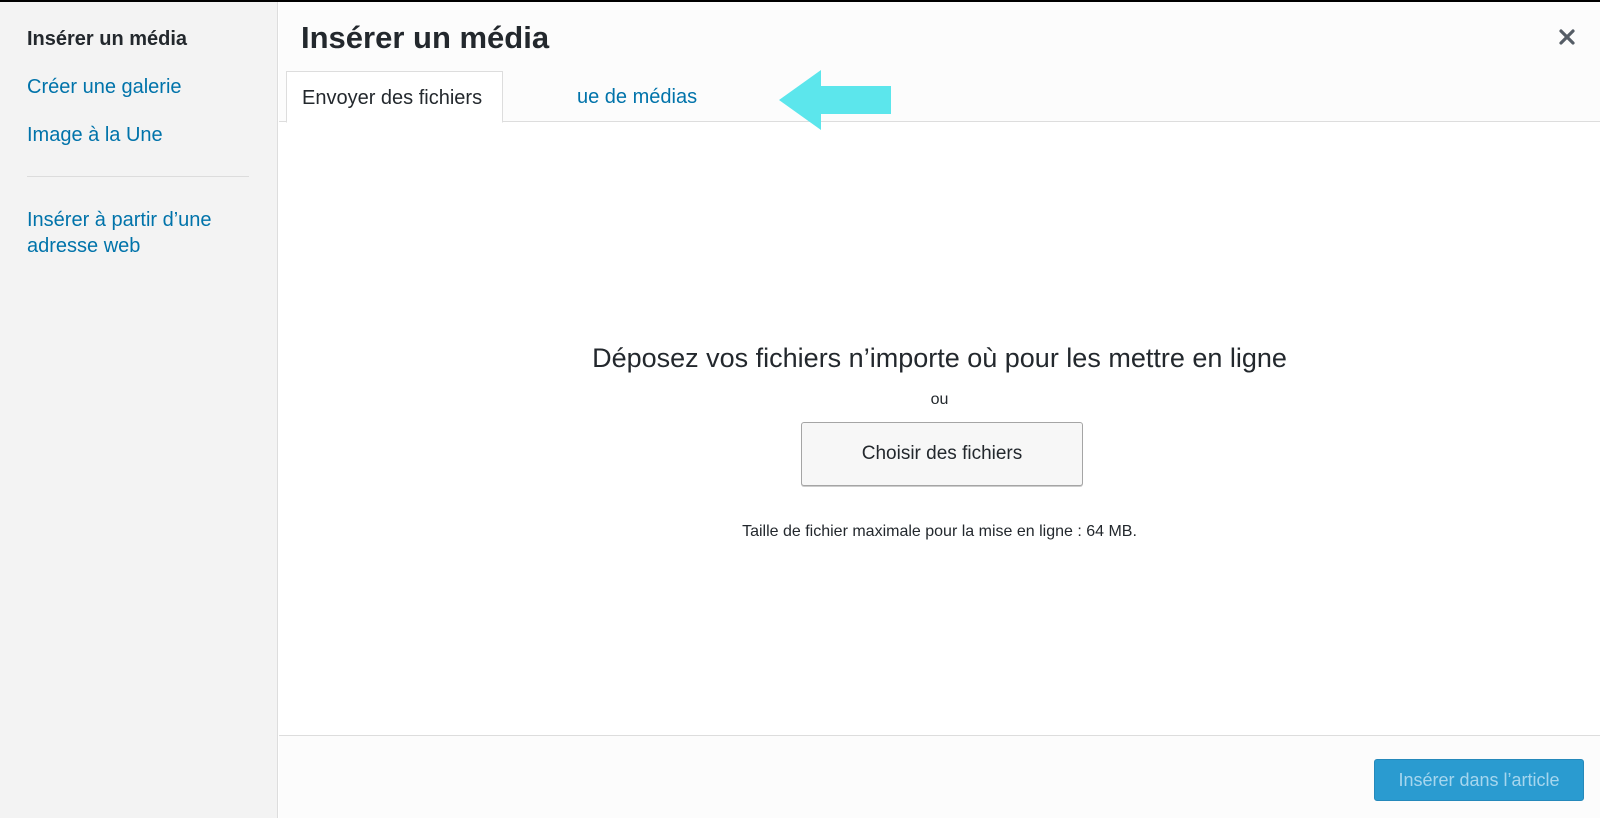 The height and width of the screenshot is (818, 1600). What do you see at coordinates (394, 97) in the screenshot?
I see `tab-upload-files: Envoyer des fichiers` at bounding box center [394, 97].